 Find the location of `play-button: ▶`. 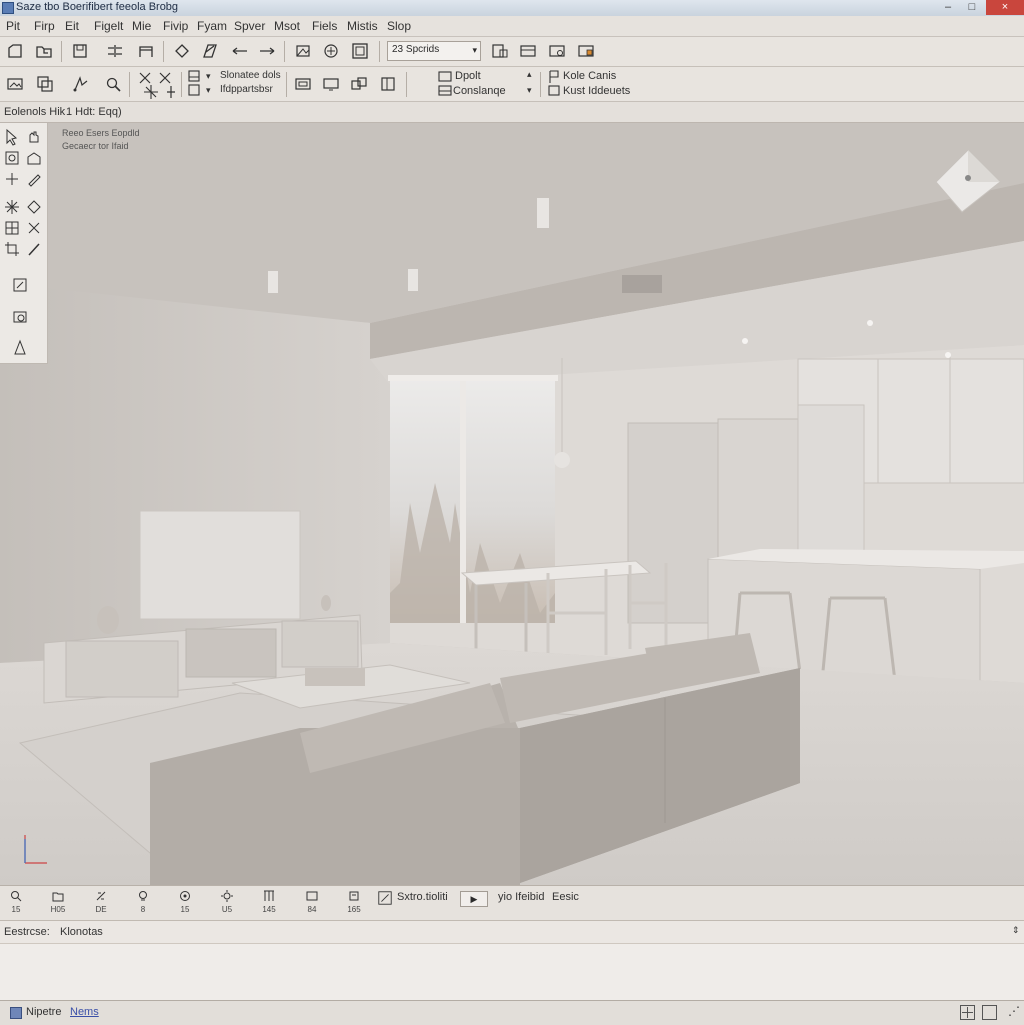

play-button: ▶ is located at coordinates (474, 899).